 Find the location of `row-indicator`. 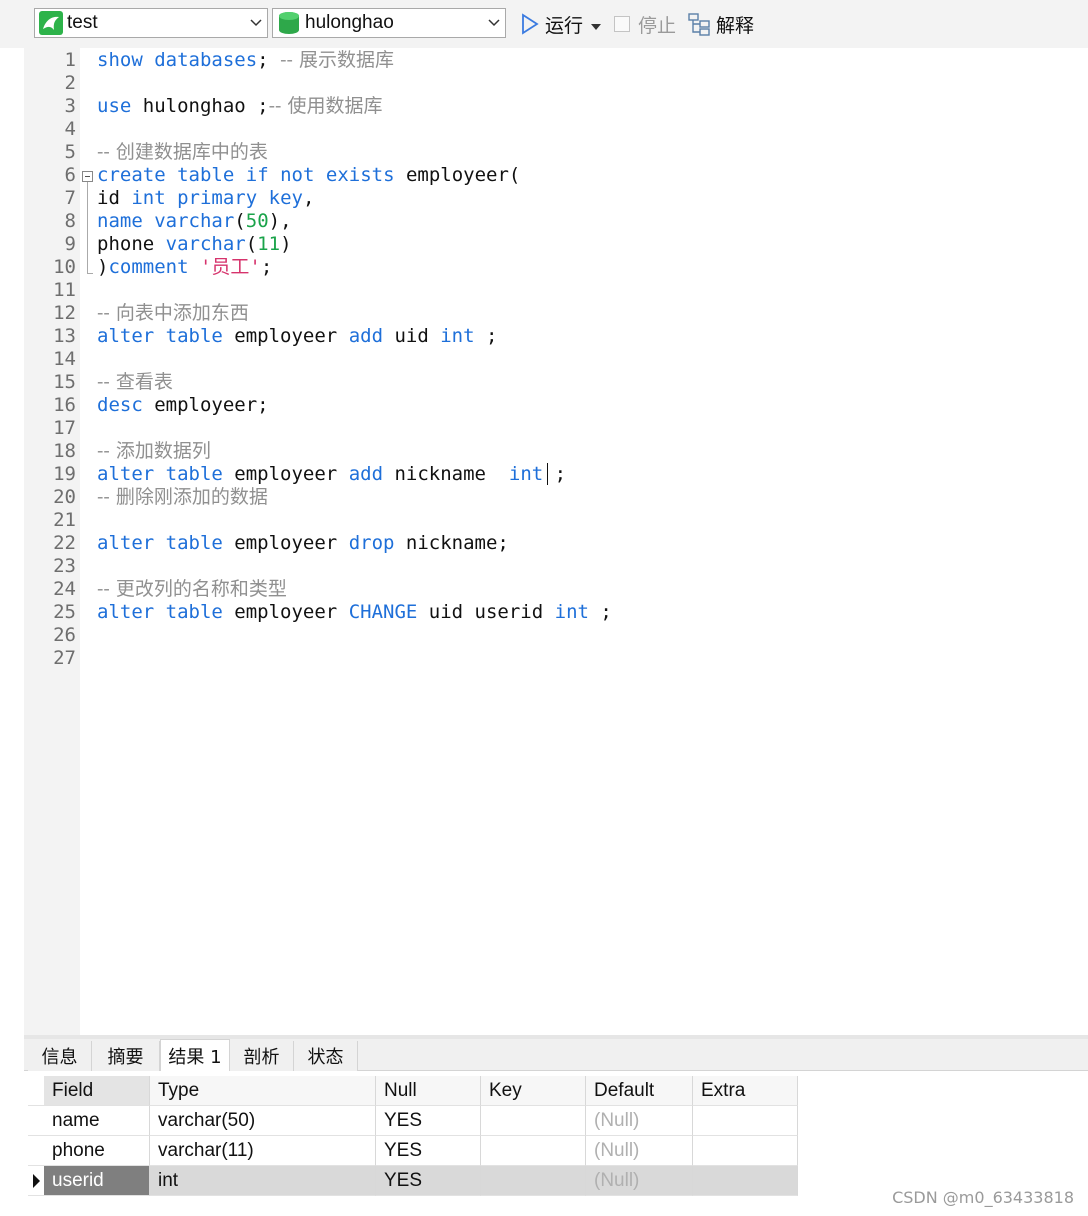

row-indicator is located at coordinates (36, 1151).